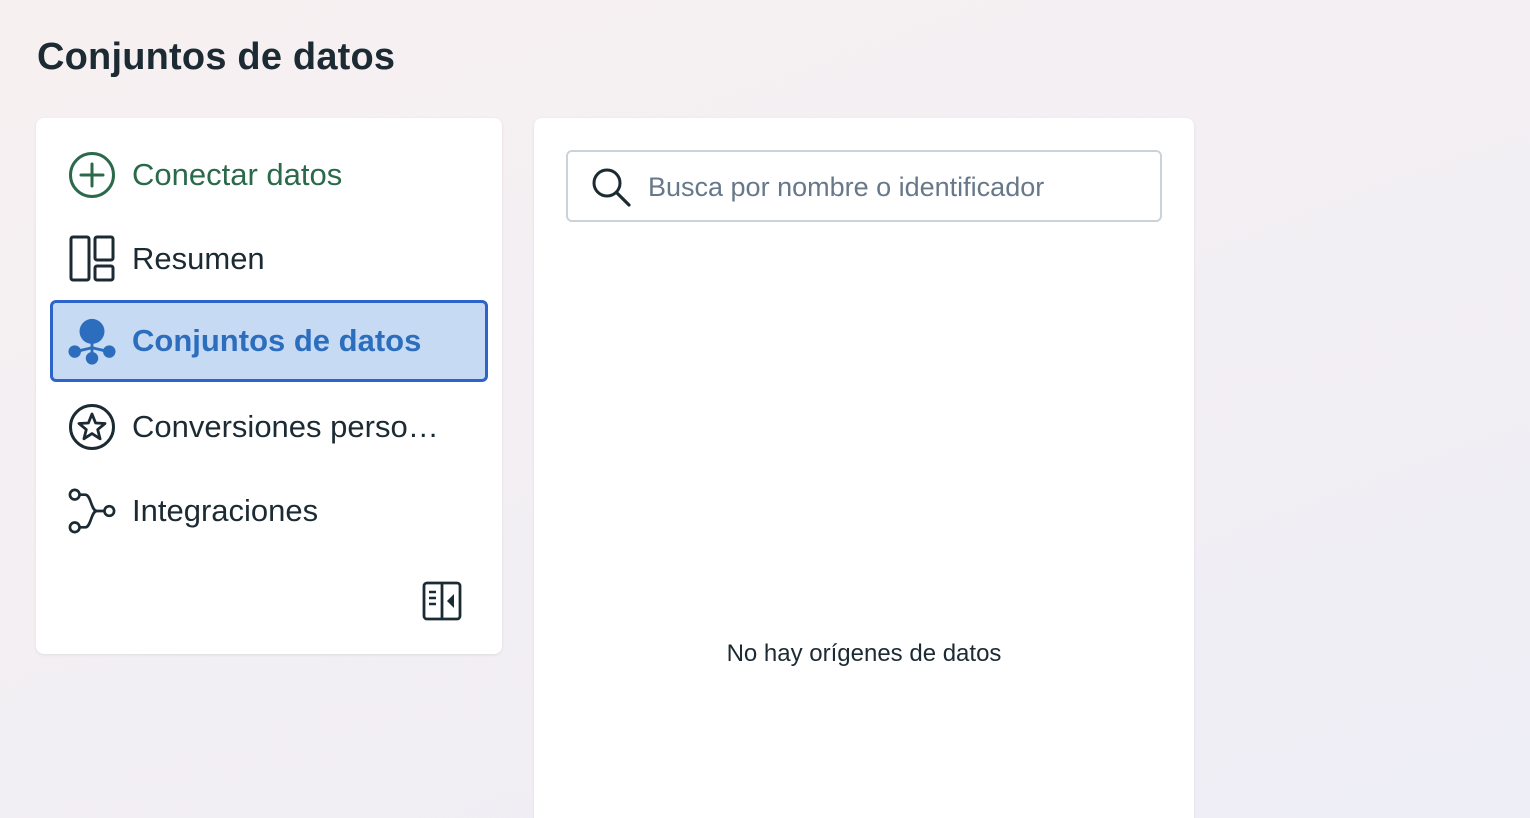 The width and height of the screenshot is (1530, 818). I want to click on empty-state-message: No hay orígenes de datos, so click(864, 653).